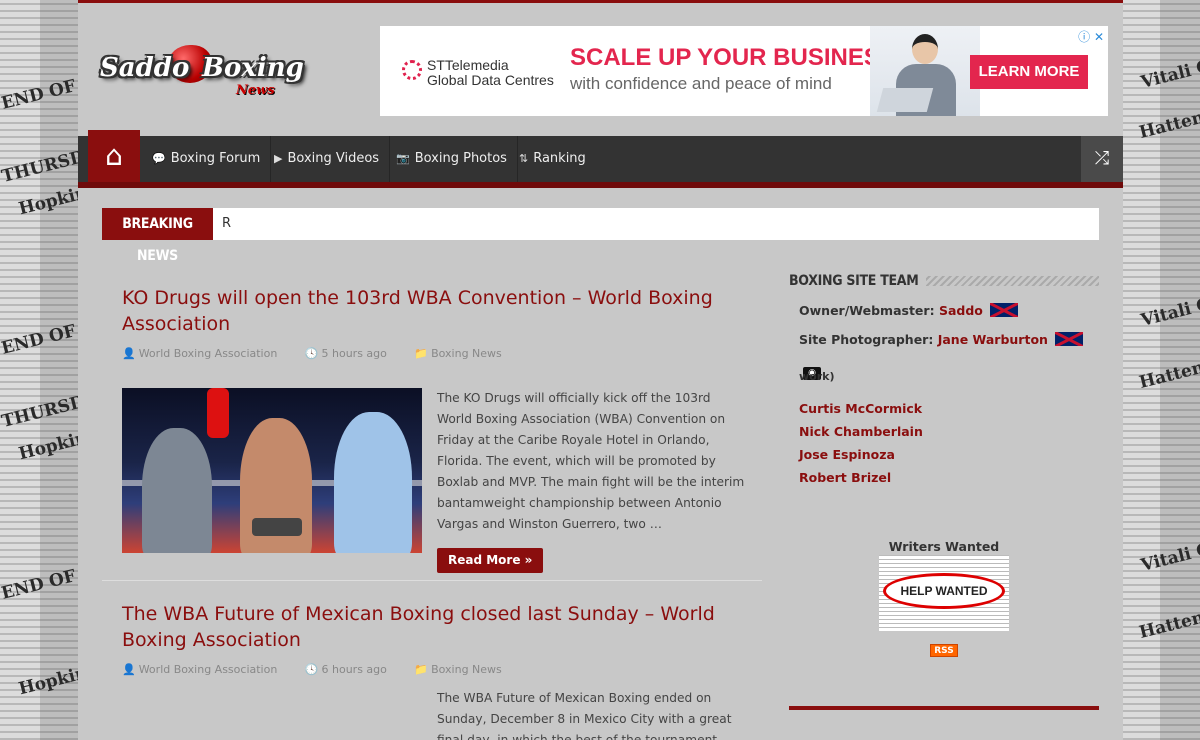  I want to click on logo-word-news: News, so click(255, 90).